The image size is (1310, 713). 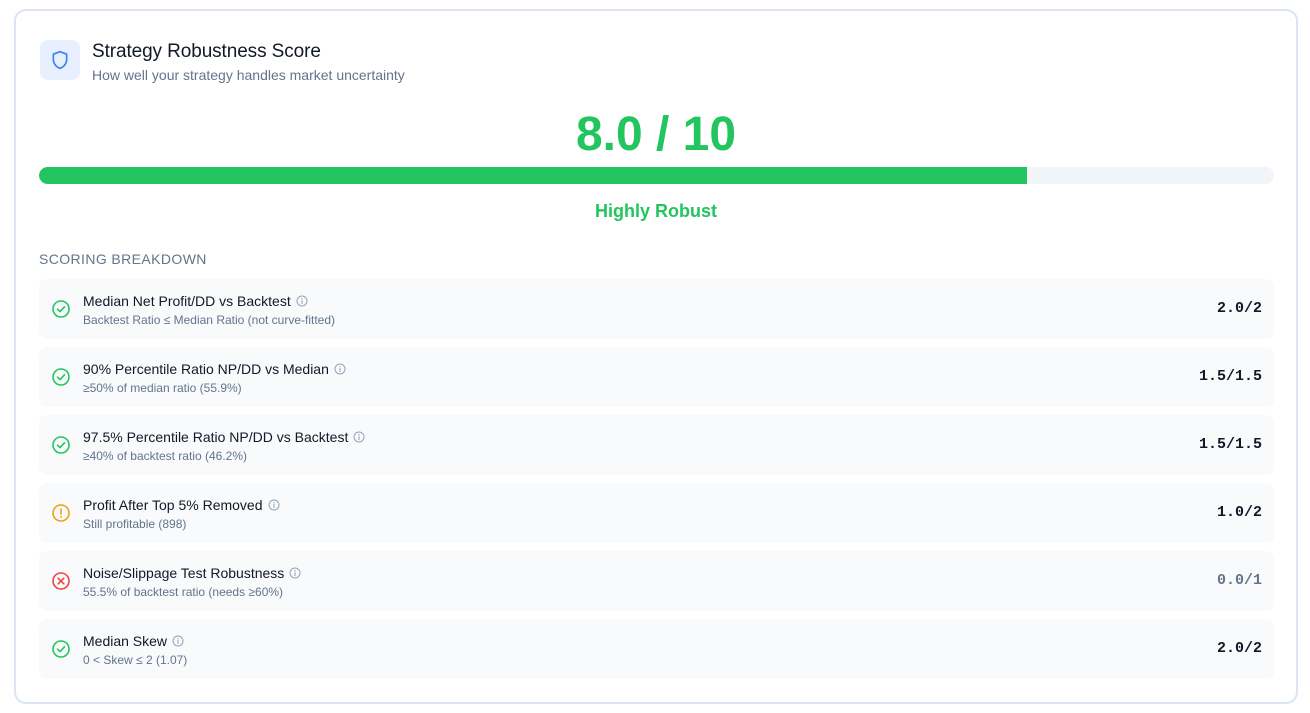 What do you see at coordinates (216, 437) in the screenshot?
I see `breakdown-label: 97.5% Percentile Ratio NP/DD vs Backtest` at bounding box center [216, 437].